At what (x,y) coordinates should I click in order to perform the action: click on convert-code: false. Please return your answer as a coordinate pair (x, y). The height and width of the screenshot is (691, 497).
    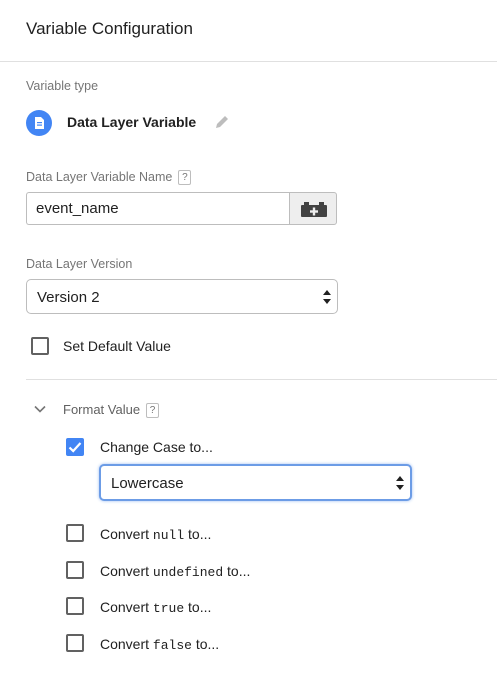
    Looking at the image, I should click on (172, 645).